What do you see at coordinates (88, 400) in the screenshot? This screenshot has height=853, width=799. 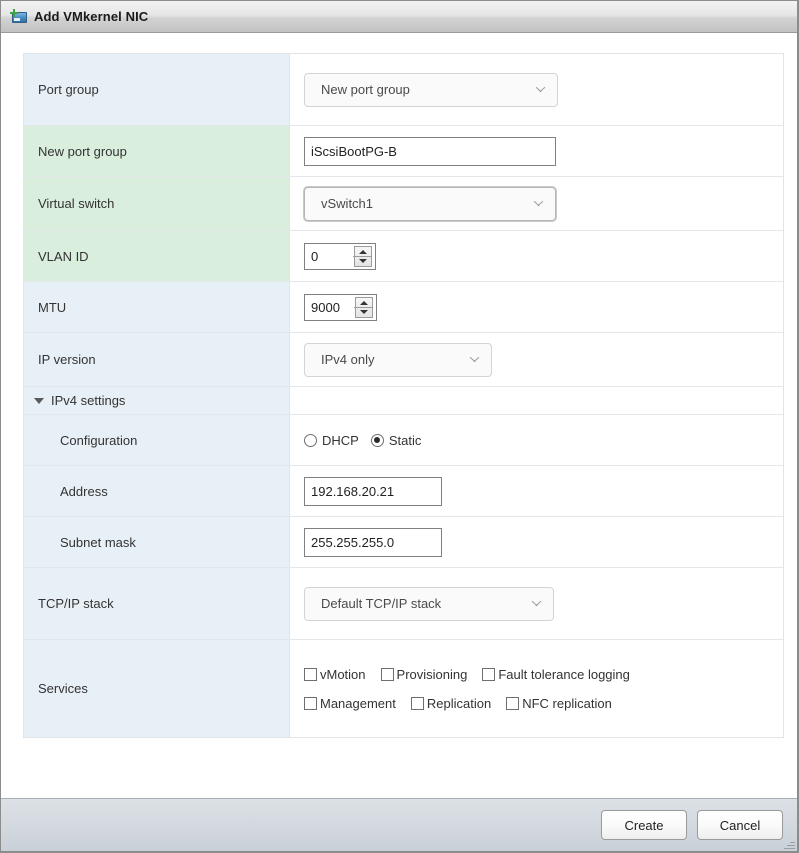 I see `section-ipv4-settings-label: IPv4 settings` at bounding box center [88, 400].